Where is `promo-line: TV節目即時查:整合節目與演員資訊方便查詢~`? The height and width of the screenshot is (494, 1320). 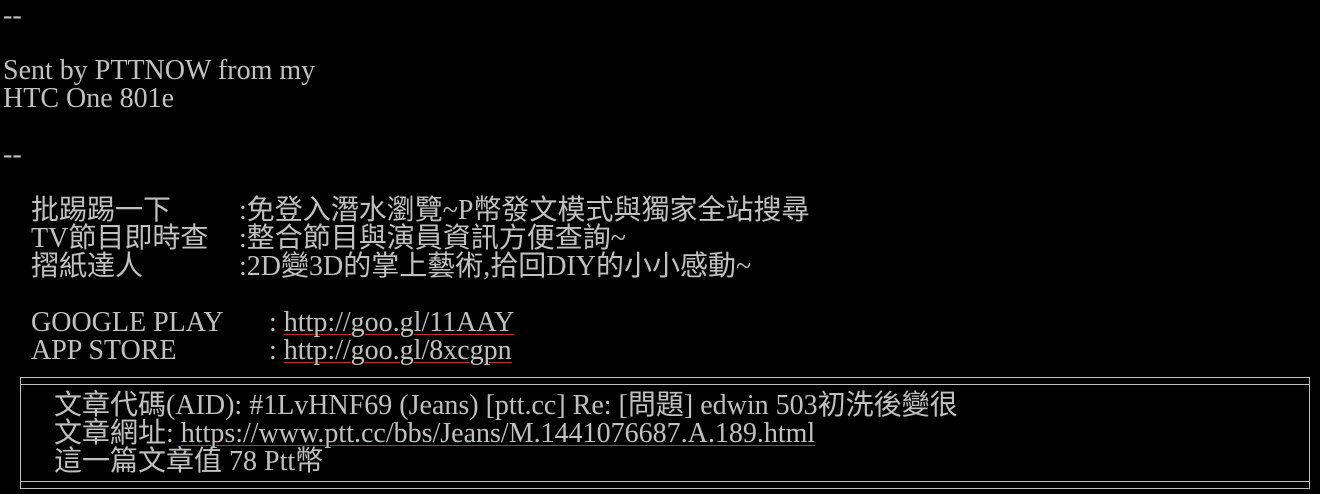
promo-line: TV節目即時查:整合節目與演員資訊方便查詢~ is located at coordinates (314, 225).